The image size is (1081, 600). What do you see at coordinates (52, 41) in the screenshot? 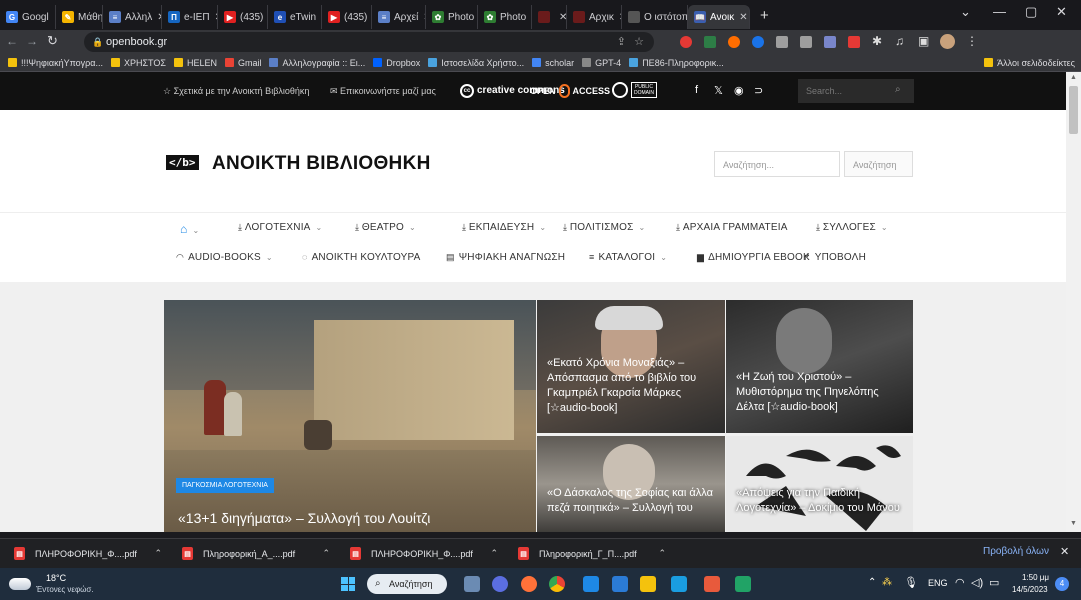
I see `reload-icon: ↻` at bounding box center [52, 41].